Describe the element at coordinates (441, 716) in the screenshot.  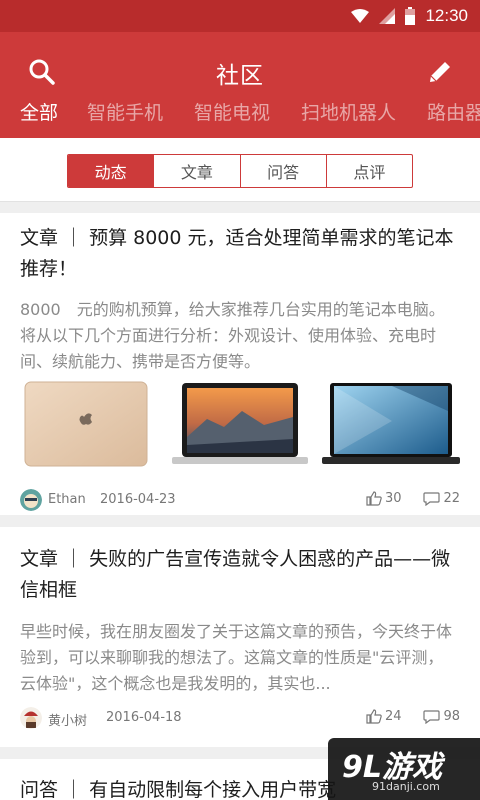
I see `comment-button: 98` at that location.